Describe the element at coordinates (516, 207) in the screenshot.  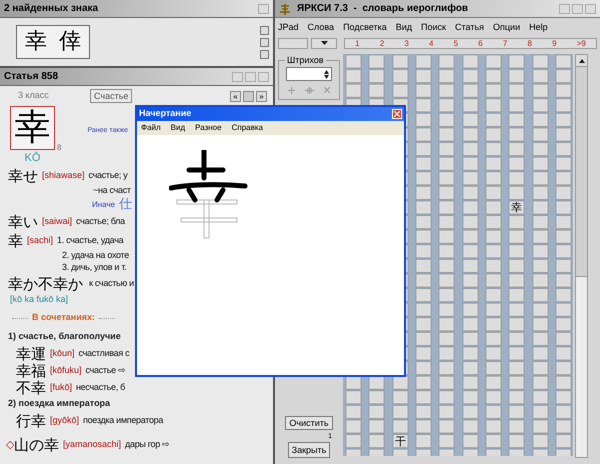
I see `grid-kanji: 幸` at that location.